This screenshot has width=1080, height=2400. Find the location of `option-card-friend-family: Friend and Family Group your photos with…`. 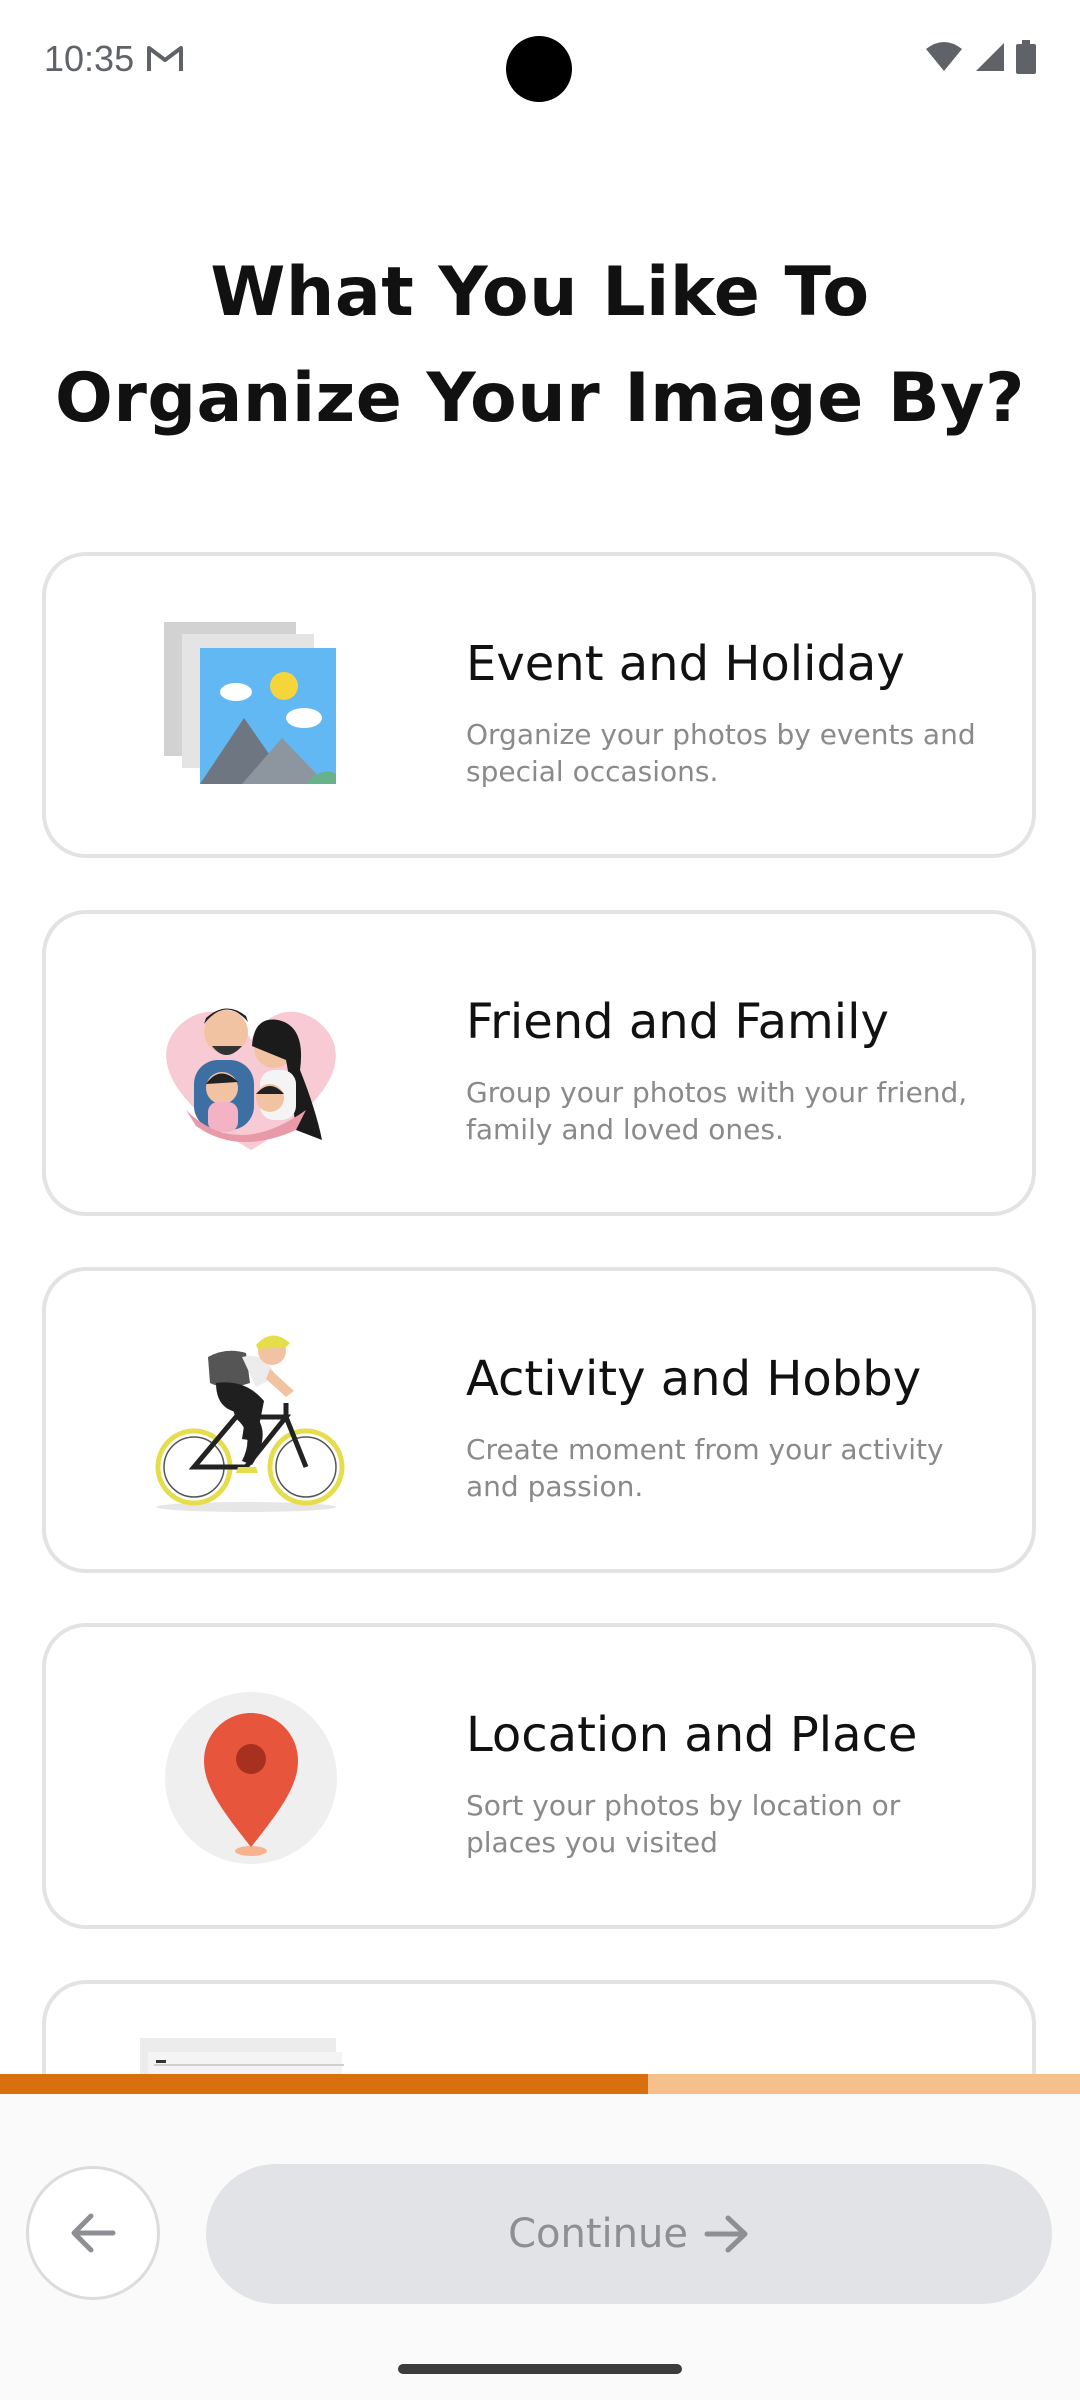

option-card-friend-family: Friend and Family Group your photos with… is located at coordinates (539, 1063).